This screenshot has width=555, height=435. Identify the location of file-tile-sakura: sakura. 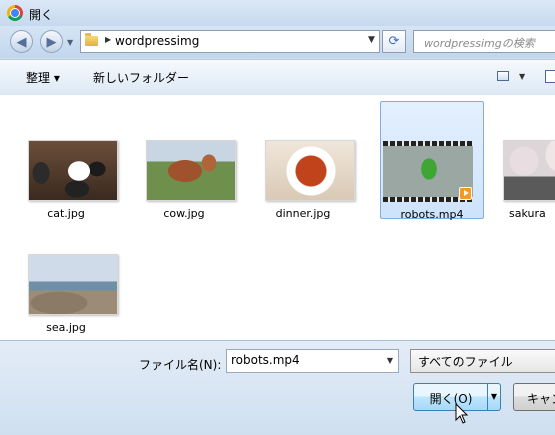
(522, 160).